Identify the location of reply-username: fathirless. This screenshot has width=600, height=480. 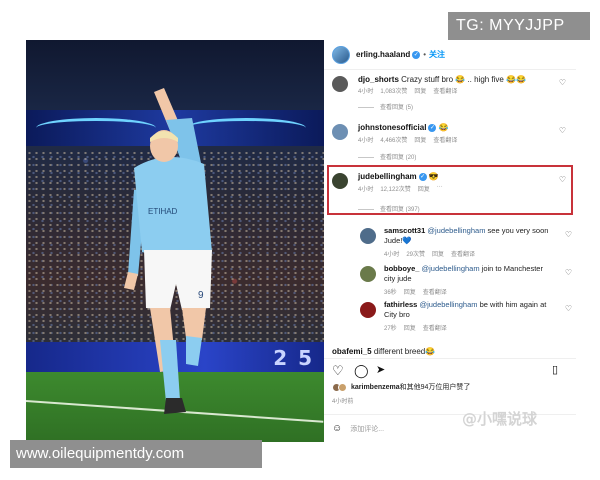
(400, 304).